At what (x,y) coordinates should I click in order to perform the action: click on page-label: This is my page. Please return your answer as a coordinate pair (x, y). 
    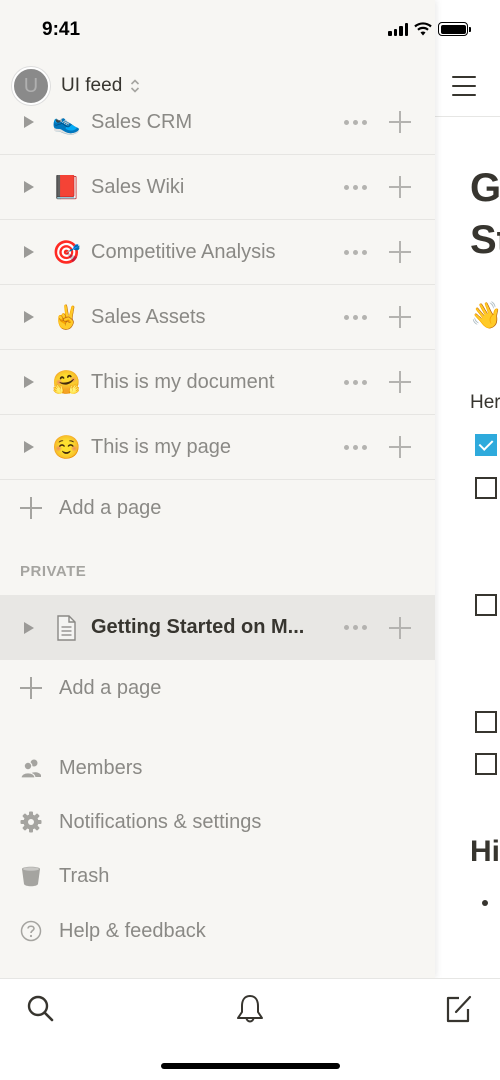
    Looking at the image, I should click on (161, 446).